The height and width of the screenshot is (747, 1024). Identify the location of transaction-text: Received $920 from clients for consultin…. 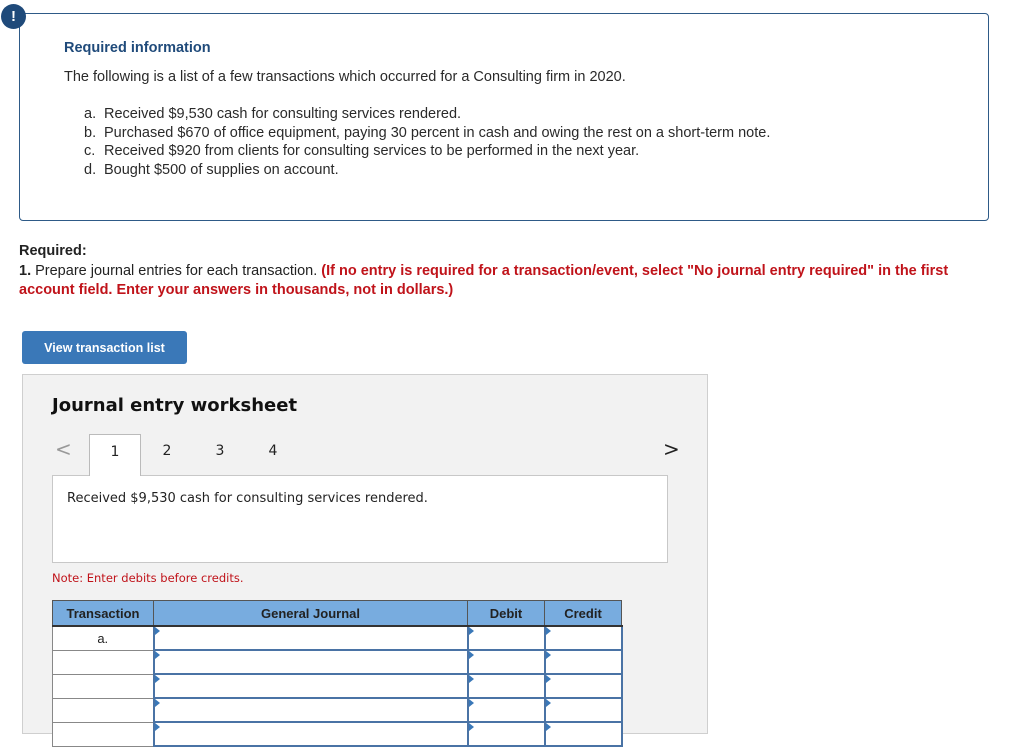
(372, 151).